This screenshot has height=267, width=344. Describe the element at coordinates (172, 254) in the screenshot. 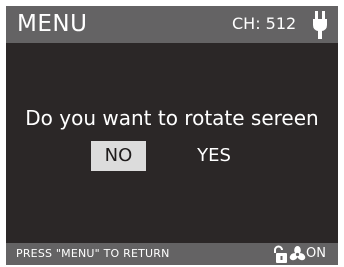

I see `footer-bar: PRESS "MENU" TO RETURN ON` at that location.